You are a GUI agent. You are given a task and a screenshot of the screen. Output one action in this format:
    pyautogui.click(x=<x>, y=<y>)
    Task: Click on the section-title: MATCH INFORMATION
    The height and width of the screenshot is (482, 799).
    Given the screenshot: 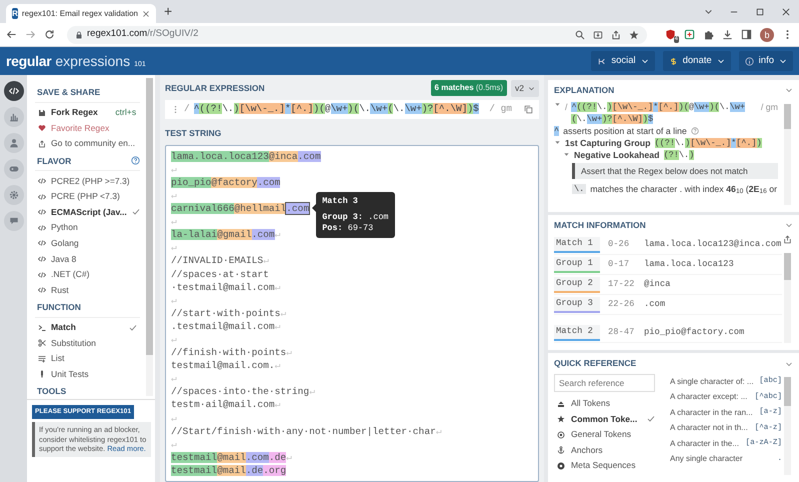 What is the action you would take?
    pyautogui.click(x=600, y=225)
    